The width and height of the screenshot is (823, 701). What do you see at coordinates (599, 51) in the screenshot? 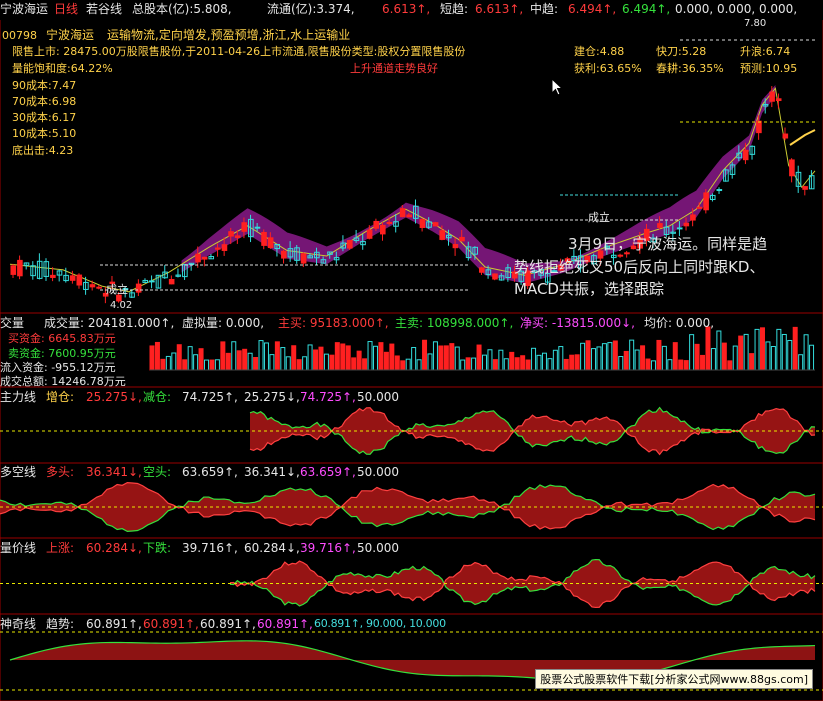
I see `build-position: 建仓:4.88` at bounding box center [599, 51].